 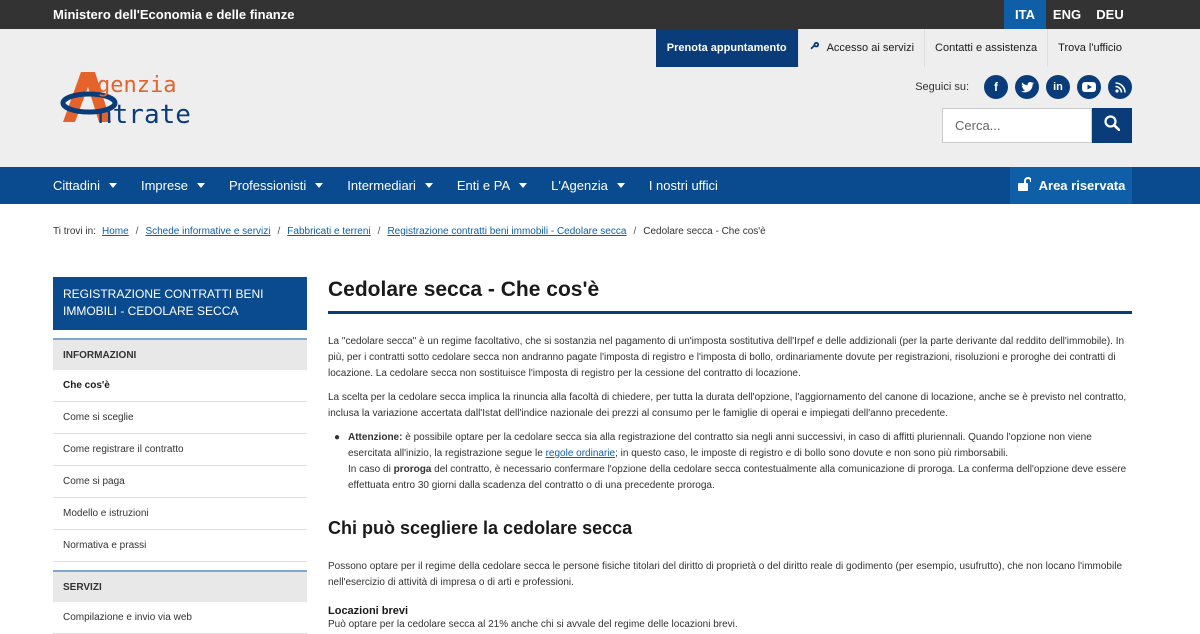 I want to click on search-button, so click(x=1112, y=125).